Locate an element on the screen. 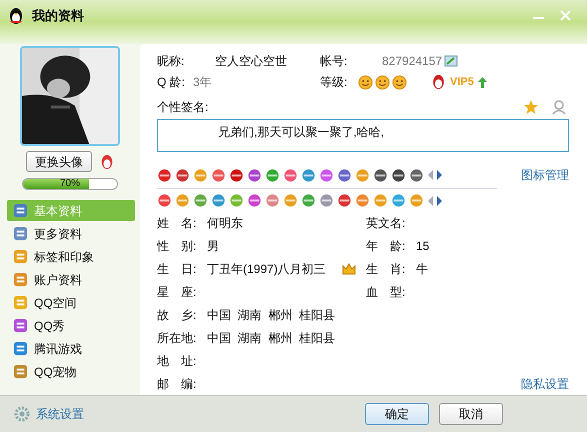  field-value: 男 is located at coordinates (213, 246).